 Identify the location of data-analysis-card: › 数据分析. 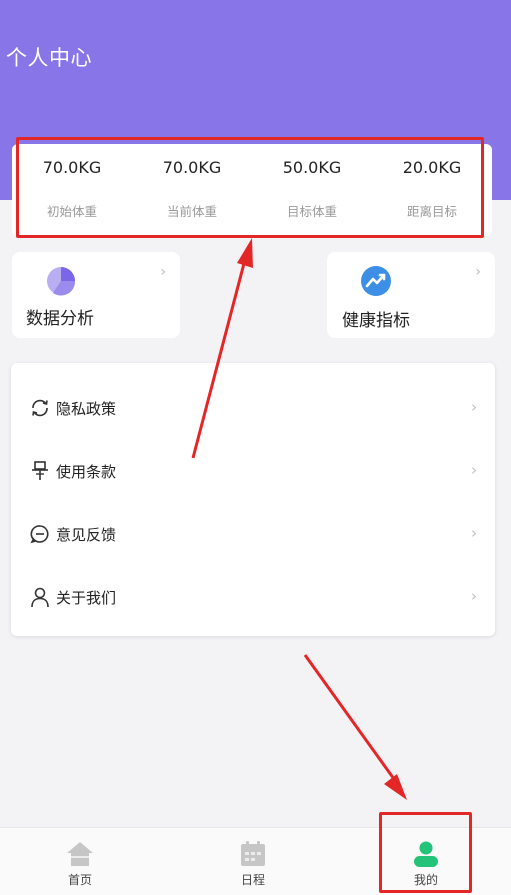
(96, 295).